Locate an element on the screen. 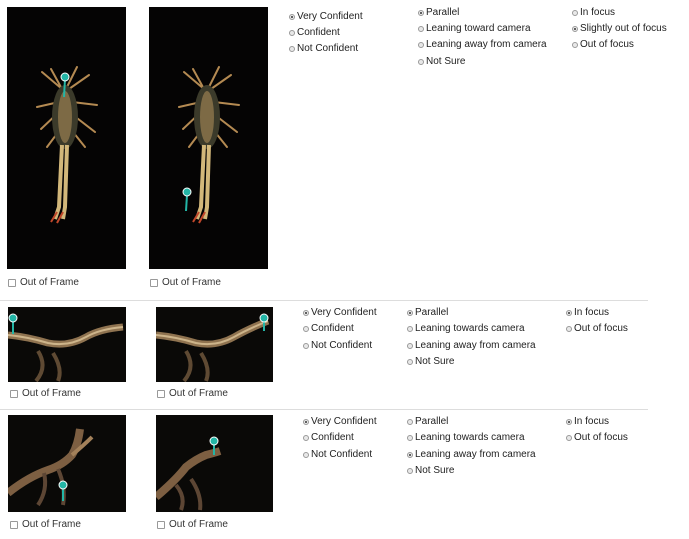 The width and height of the screenshot is (689, 539). row-divider is located at coordinates (324, 300).